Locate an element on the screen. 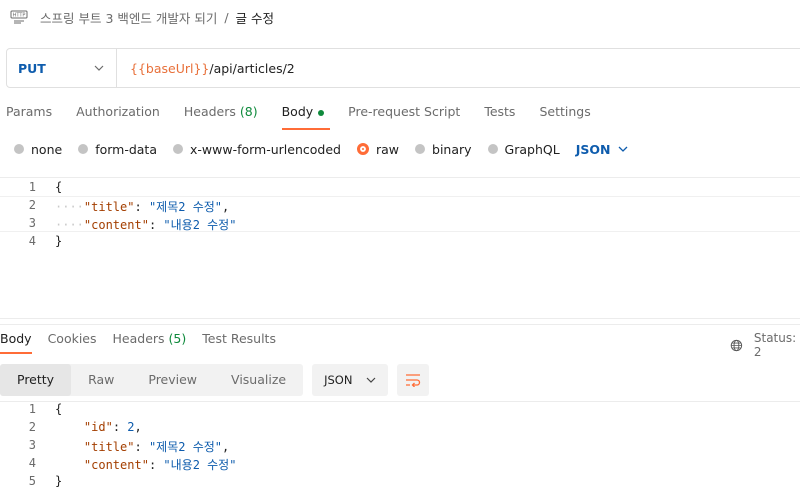 This screenshot has height=495, width=800. tab-pre-request-script: Pre-request Script is located at coordinates (404, 117).